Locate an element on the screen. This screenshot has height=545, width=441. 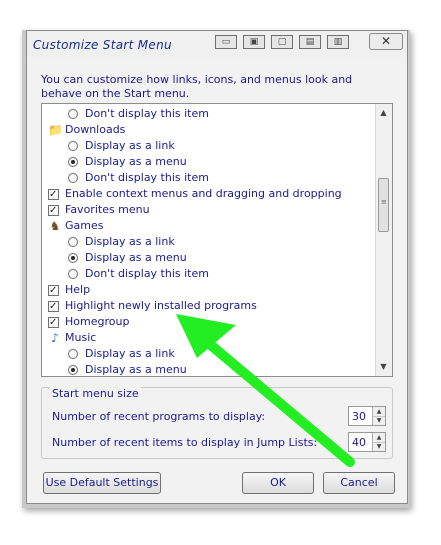
group-title: Start menu size is located at coordinates (95, 393).